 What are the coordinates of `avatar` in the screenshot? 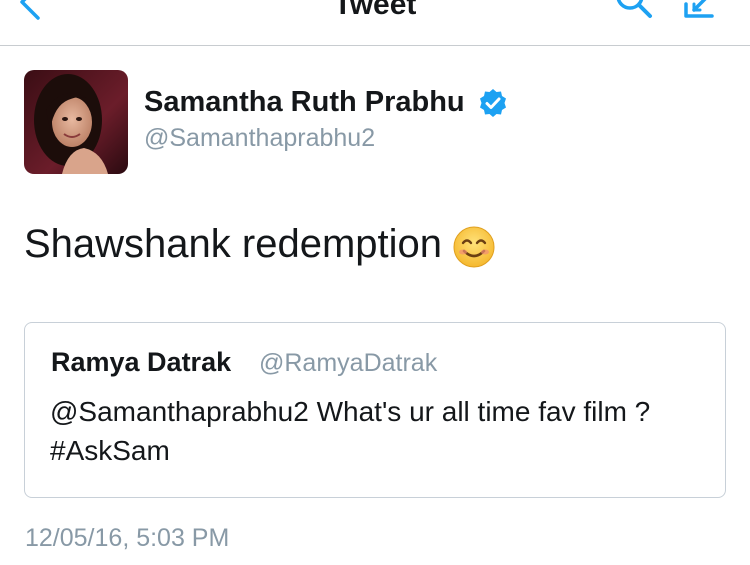 It's located at (76, 122).